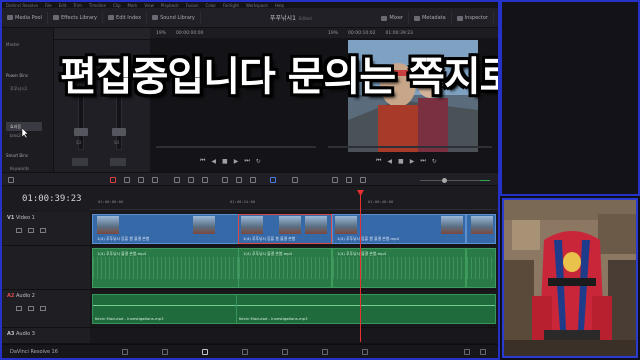 The width and height of the screenshot is (640, 360). I want to click on media-pool-button: Media Pool, so click(25, 17).